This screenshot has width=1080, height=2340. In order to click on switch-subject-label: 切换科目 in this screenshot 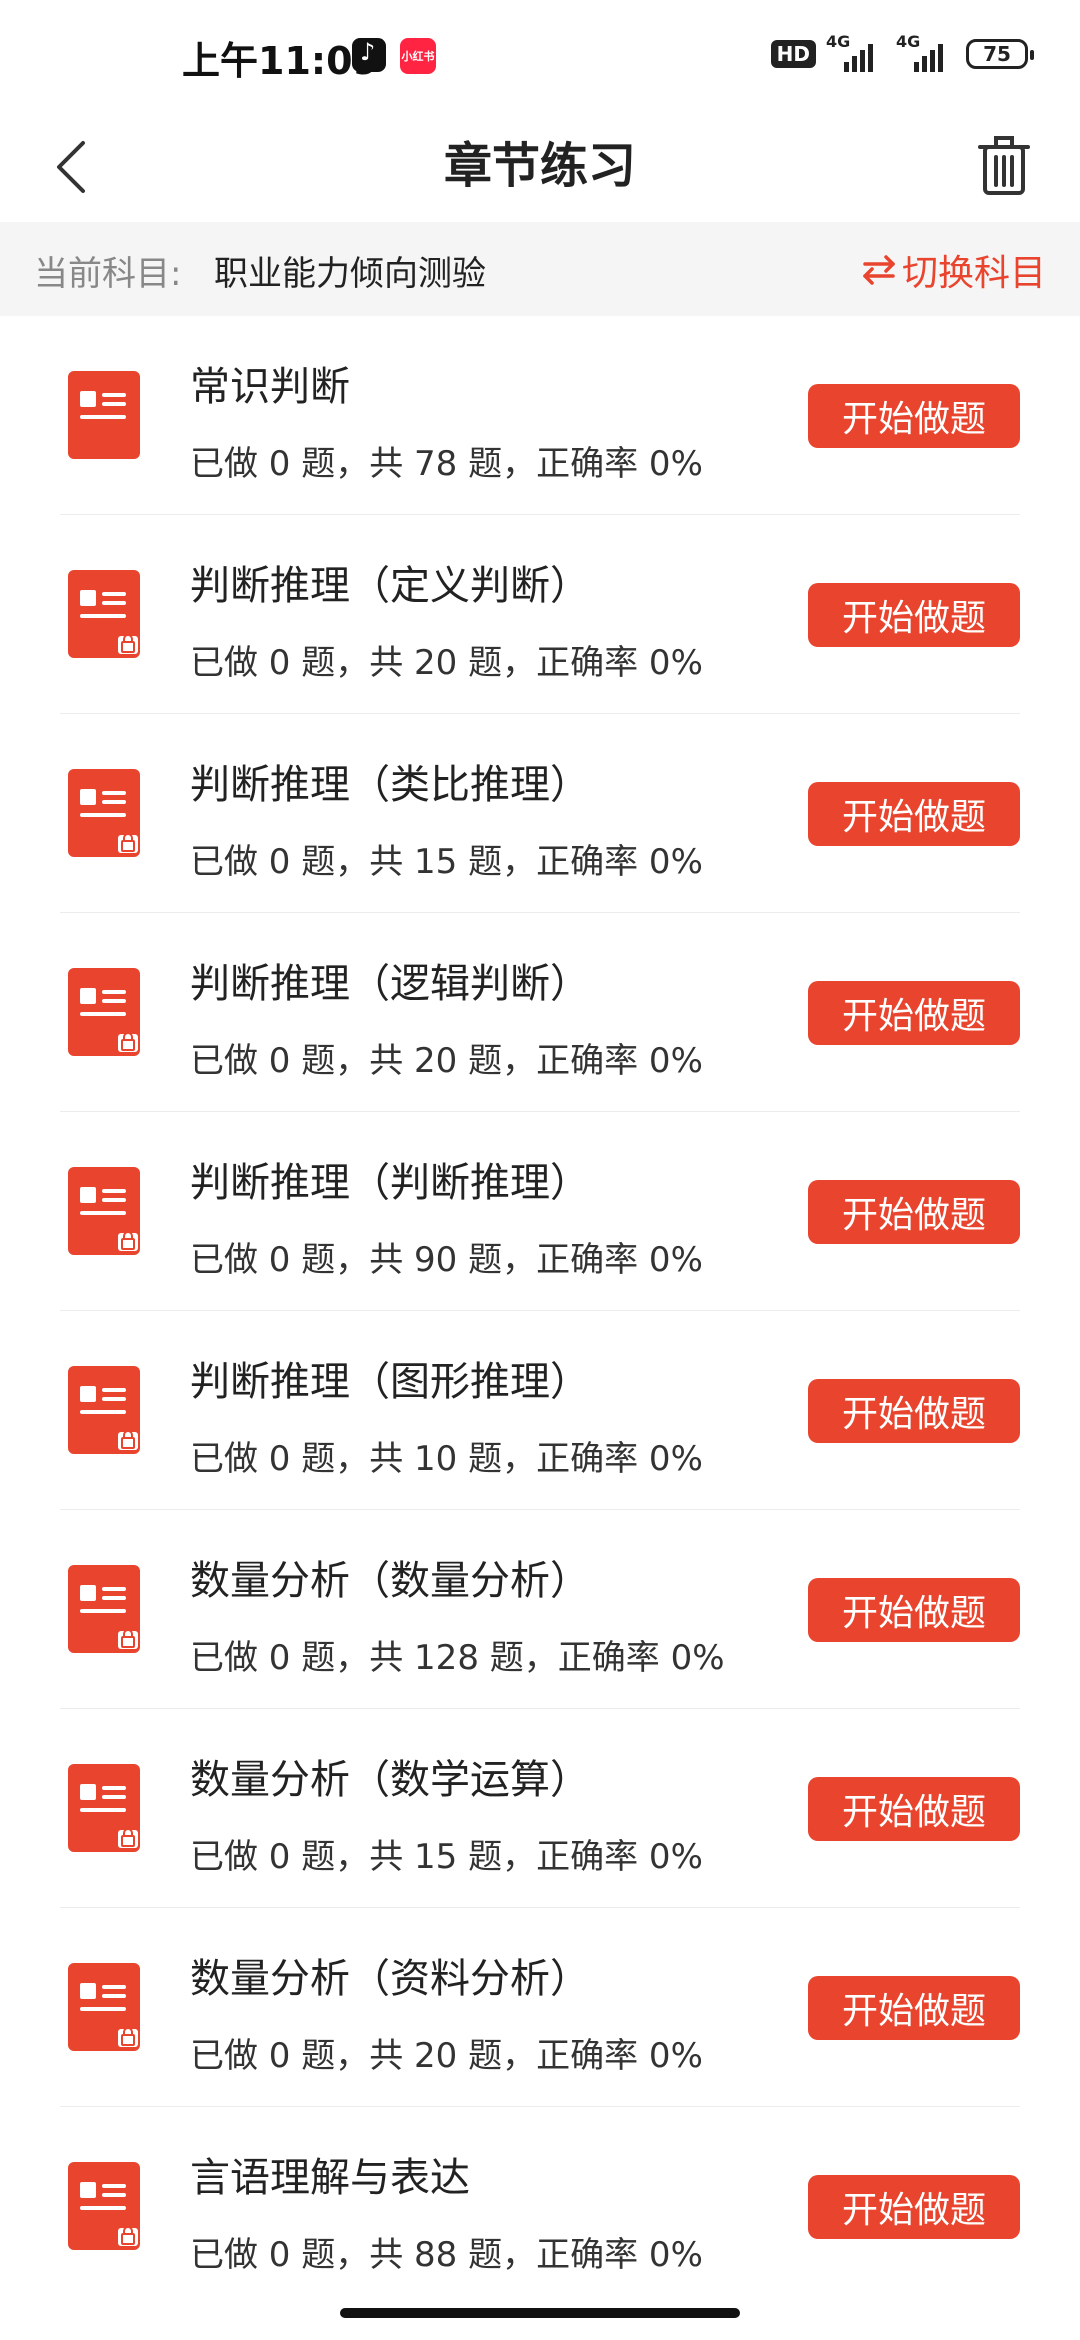, I will do `click(973, 273)`.